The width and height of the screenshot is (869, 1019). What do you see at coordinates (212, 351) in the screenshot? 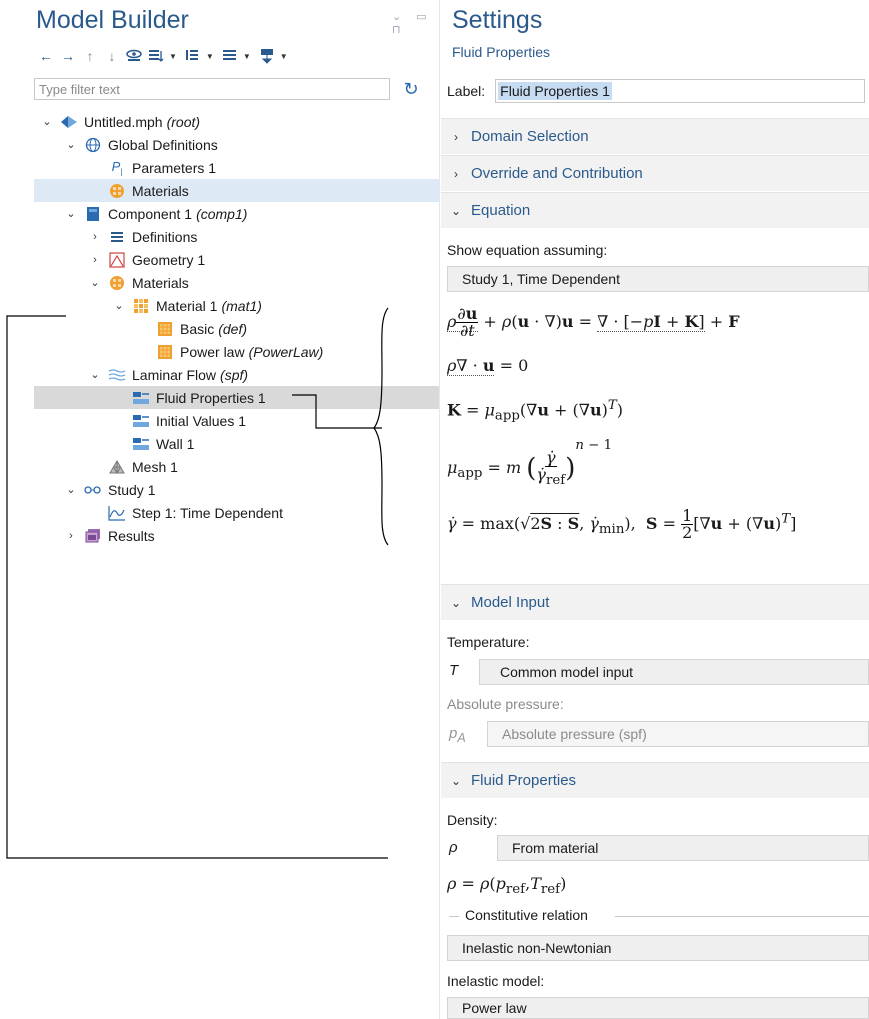
I see `tree-node-label: Power law` at bounding box center [212, 351].